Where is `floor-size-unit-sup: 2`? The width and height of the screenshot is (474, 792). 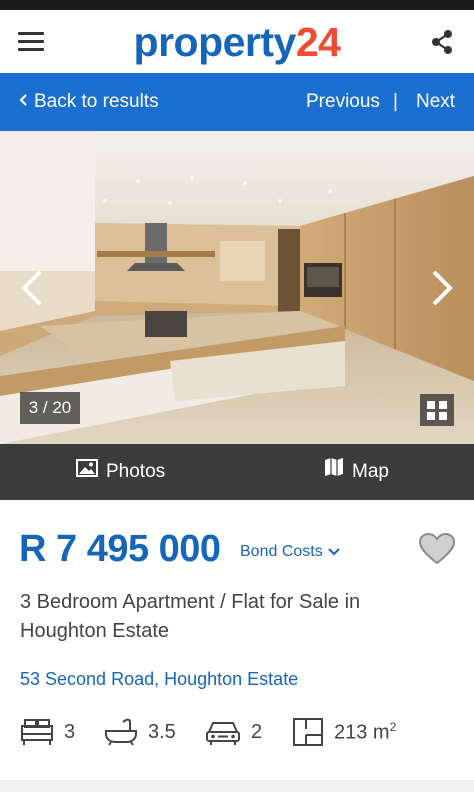
floor-size-unit-sup: 2 is located at coordinates (393, 726).